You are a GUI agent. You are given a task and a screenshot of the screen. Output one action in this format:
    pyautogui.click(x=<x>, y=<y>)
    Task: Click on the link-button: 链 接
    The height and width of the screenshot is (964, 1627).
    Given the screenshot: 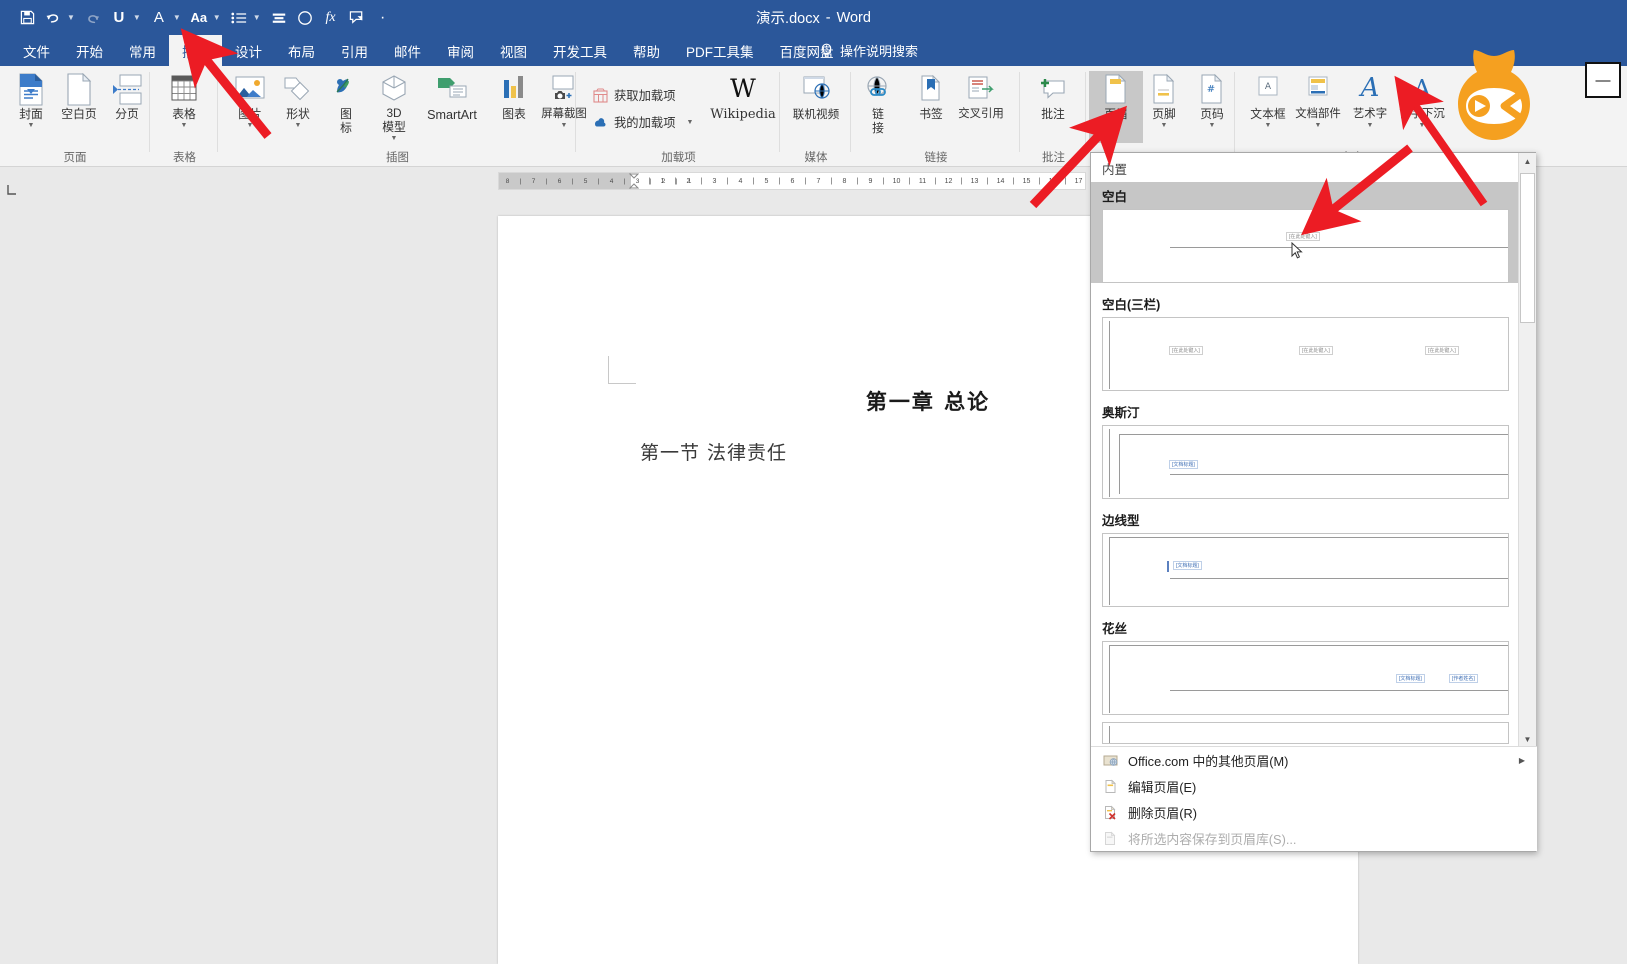 What is the action you would take?
    pyautogui.click(x=878, y=107)
    